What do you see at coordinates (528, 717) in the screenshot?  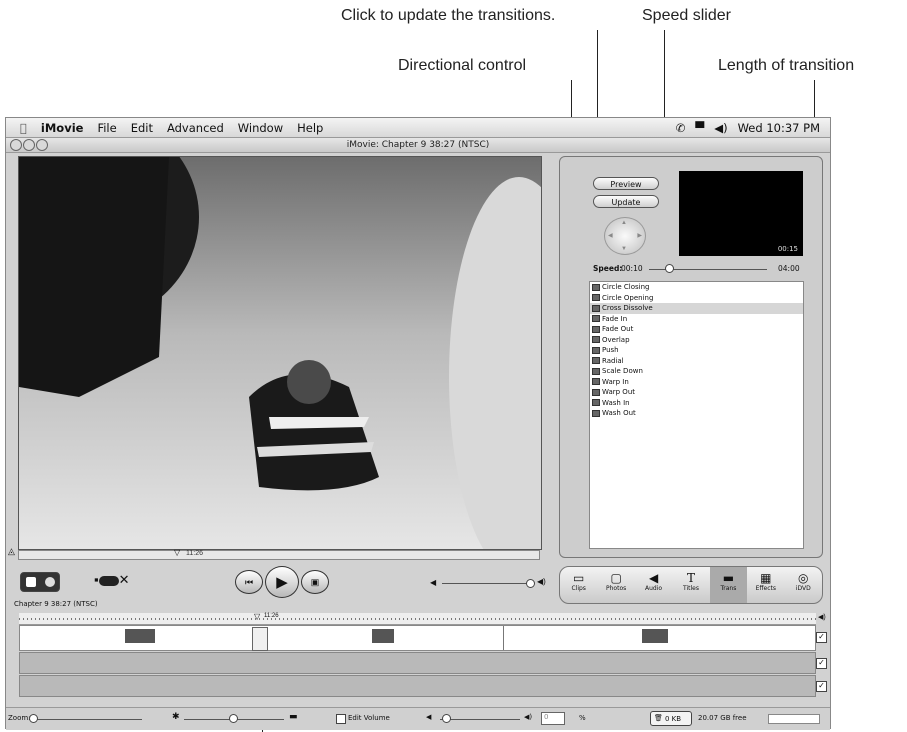 I see `clip-volume-high-icon: ◀)` at bounding box center [528, 717].